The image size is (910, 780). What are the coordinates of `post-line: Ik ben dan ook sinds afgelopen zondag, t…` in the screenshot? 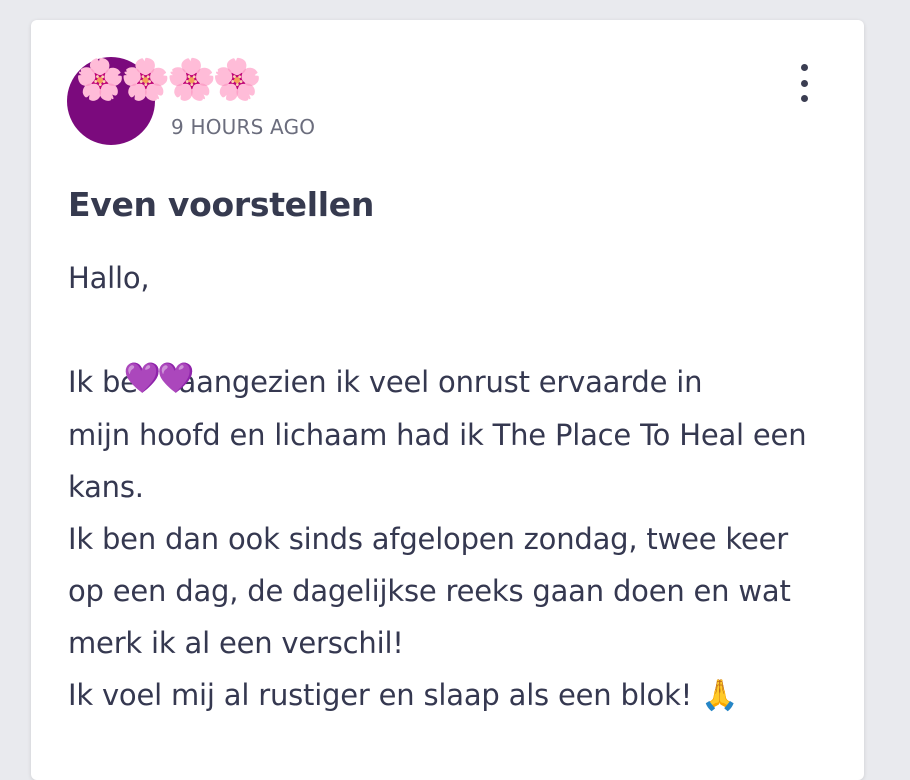 It's located at (428, 539).